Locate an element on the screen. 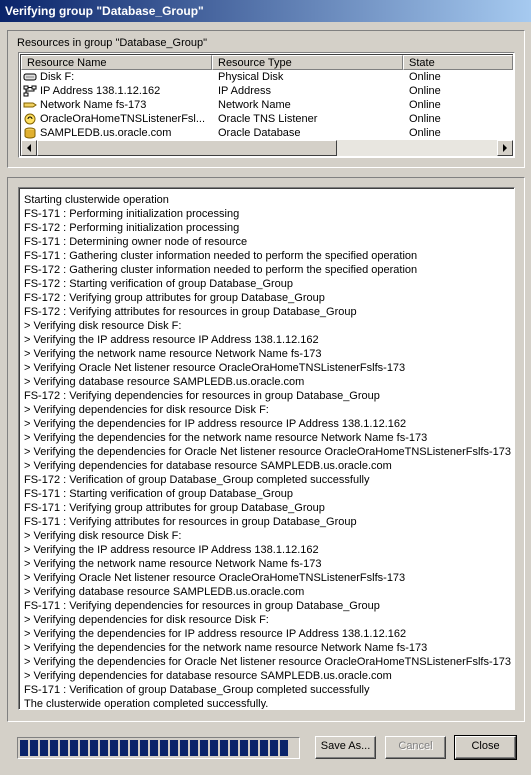  resources-horizontal-scrollbar is located at coordinates (267, 148).